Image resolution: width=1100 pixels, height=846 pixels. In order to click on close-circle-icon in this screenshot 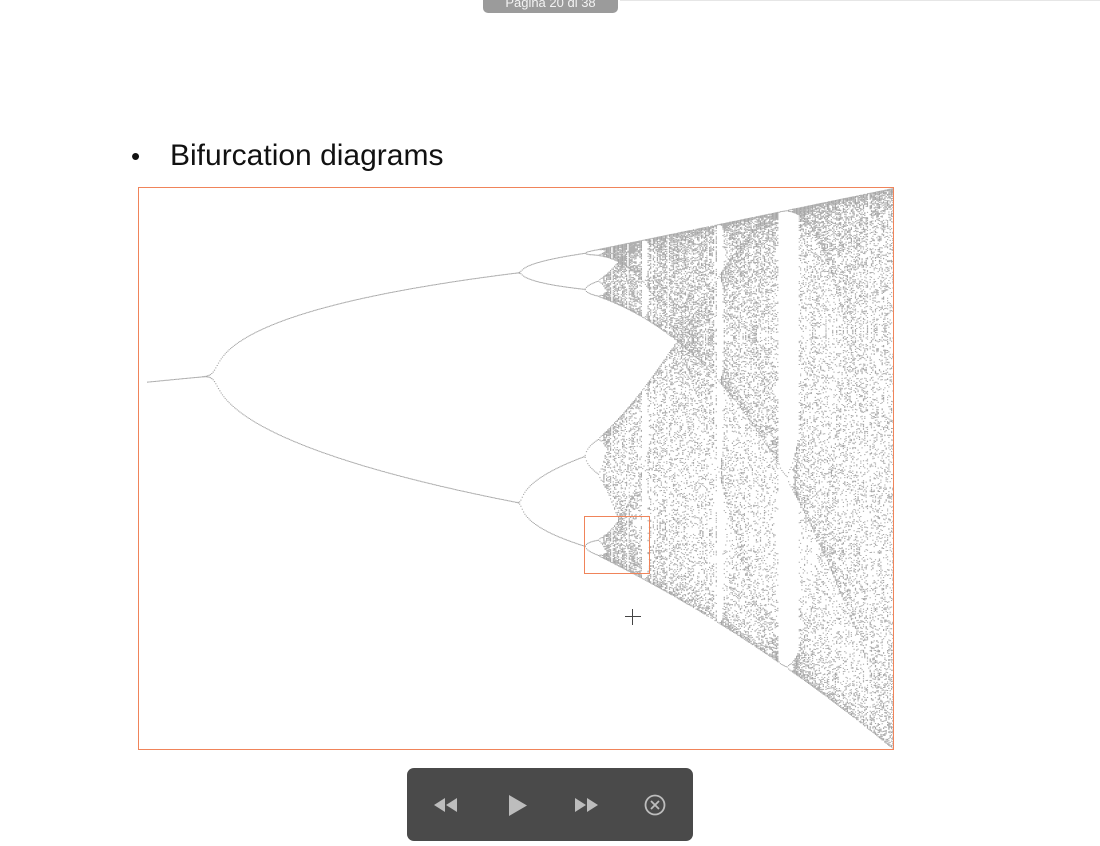, I will do `click(655, 805)`.